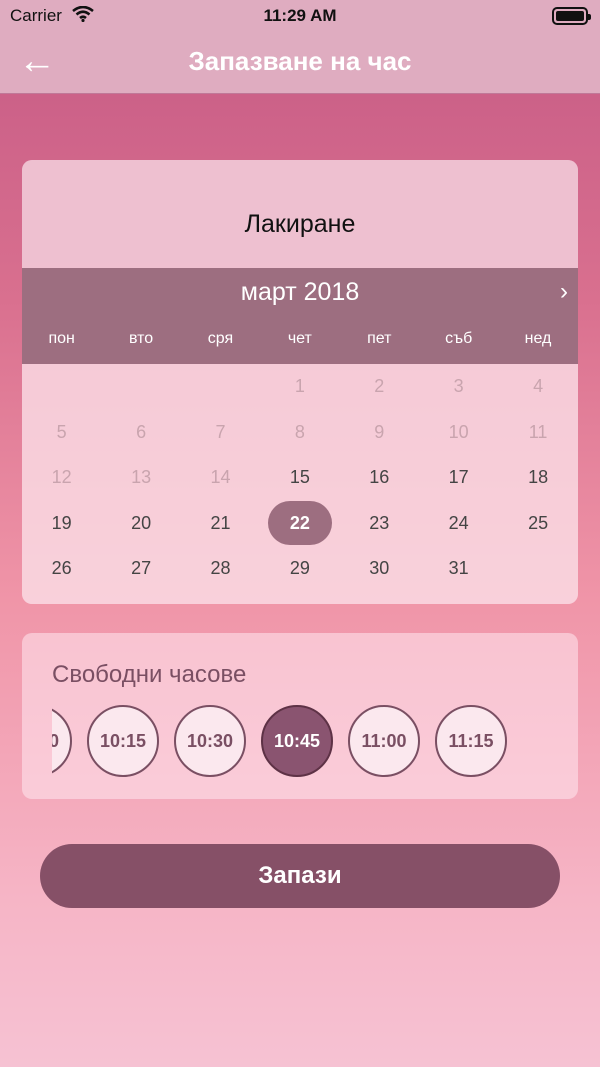 The image size is (600, 1067). Describe the element at coordinates (379, 523) in the screenshot. I see `calendar-day: 23` at that location.